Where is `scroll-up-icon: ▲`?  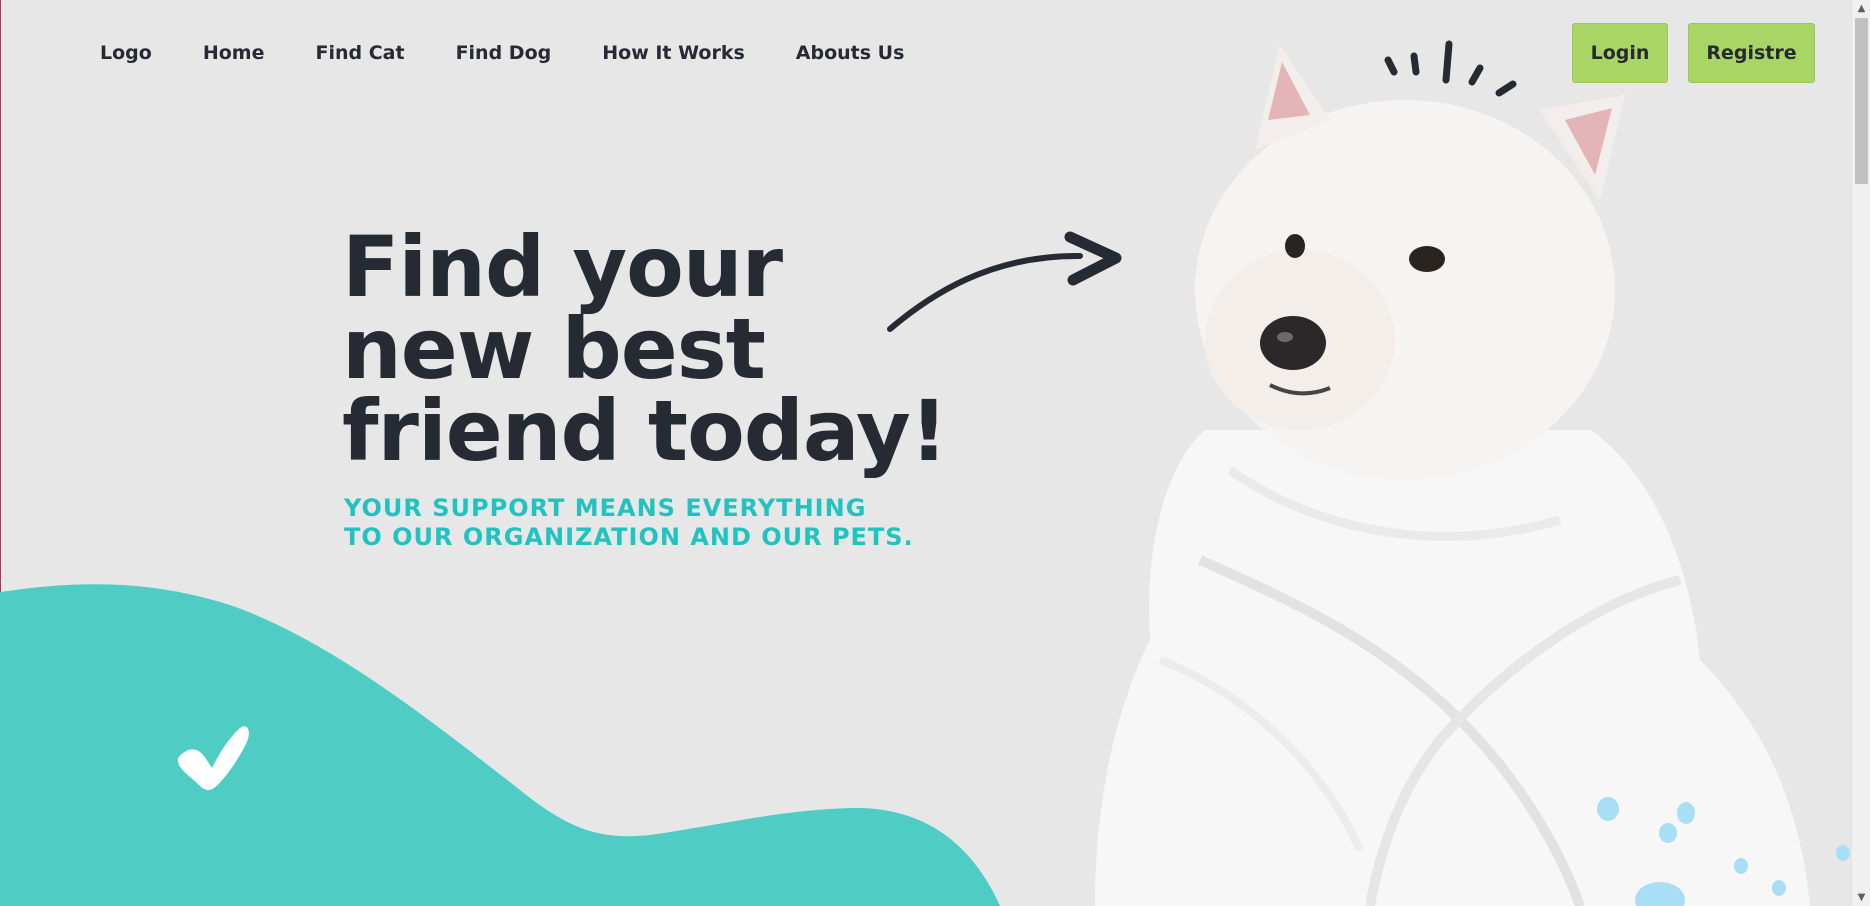 scroll-up-icon: ▲ is located at coordinates (1861, 8).